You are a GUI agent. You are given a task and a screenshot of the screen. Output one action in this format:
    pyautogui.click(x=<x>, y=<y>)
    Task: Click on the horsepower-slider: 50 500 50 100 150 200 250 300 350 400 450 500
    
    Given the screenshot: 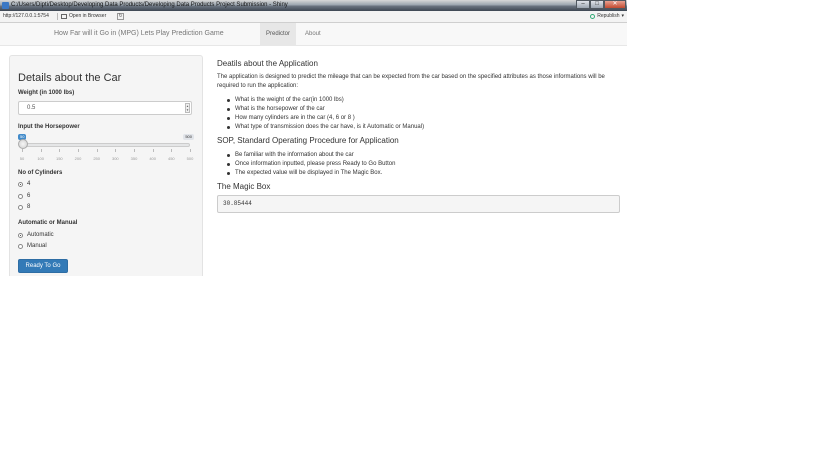 What is the action you would take?
    pyautogui.click(x=106, y=149)
    